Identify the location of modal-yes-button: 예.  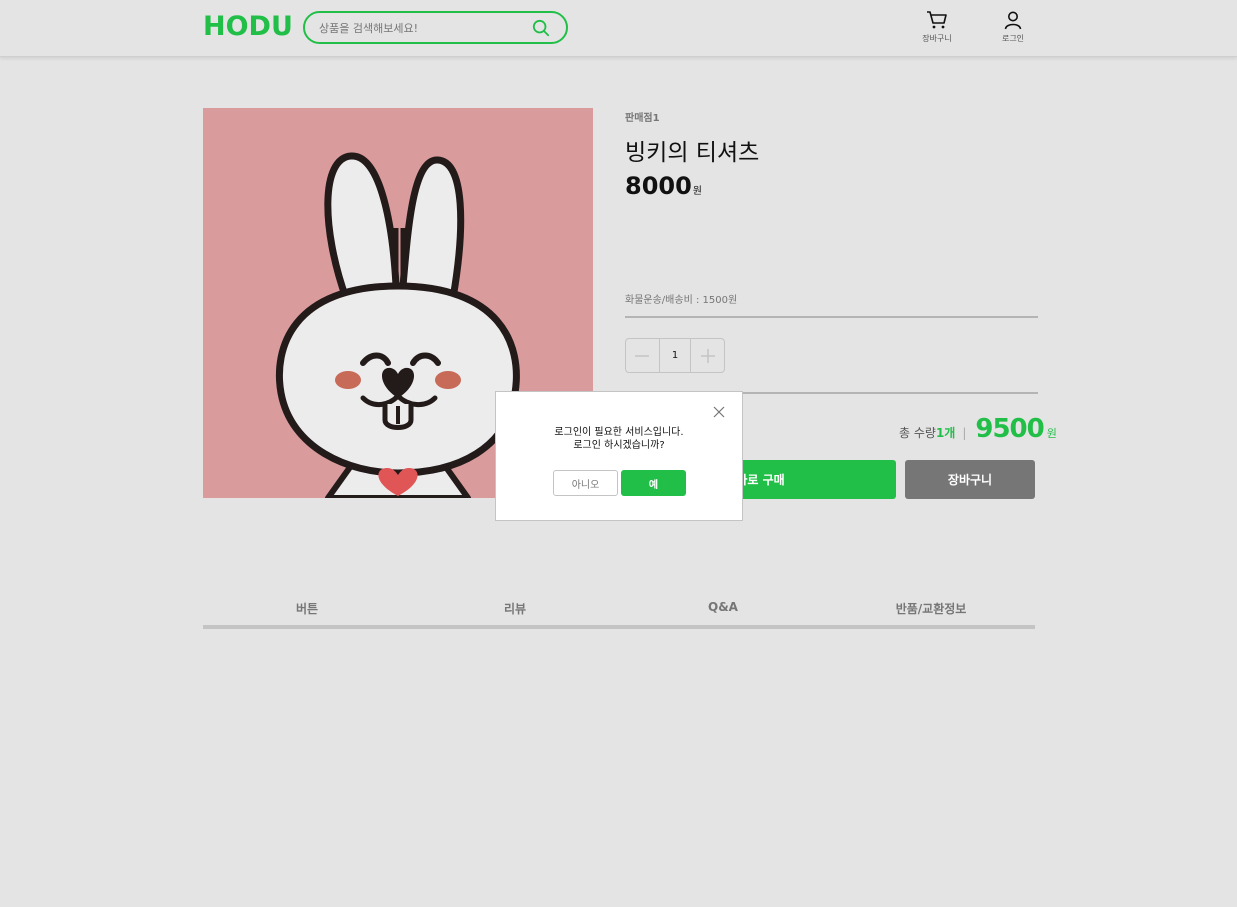
(653, 483).